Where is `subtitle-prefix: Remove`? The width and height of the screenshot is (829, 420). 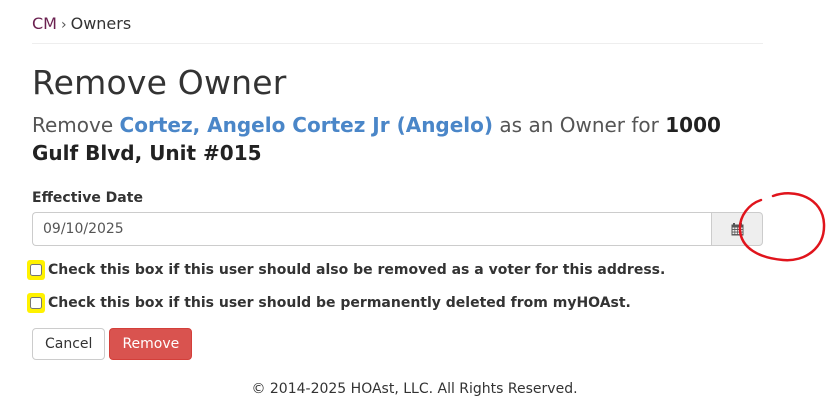 subtitle-prefix: Remove is located at coordinates (76, 125).